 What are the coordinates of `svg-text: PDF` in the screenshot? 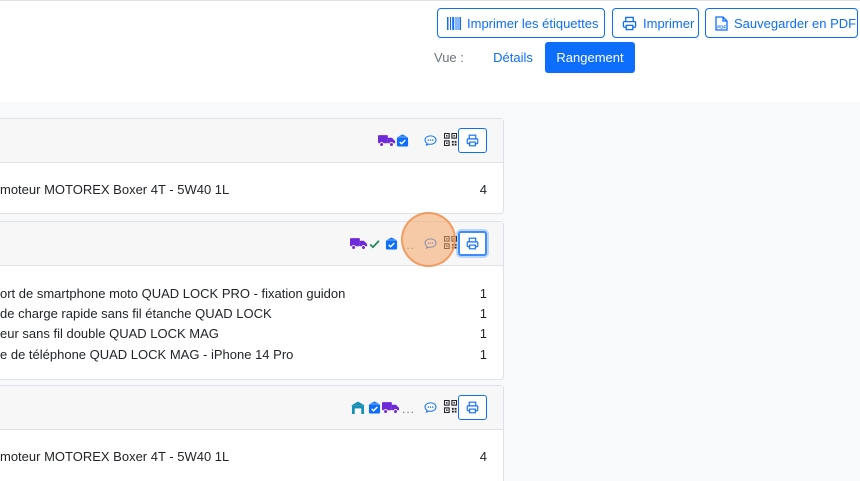 It's located at (721, 26).